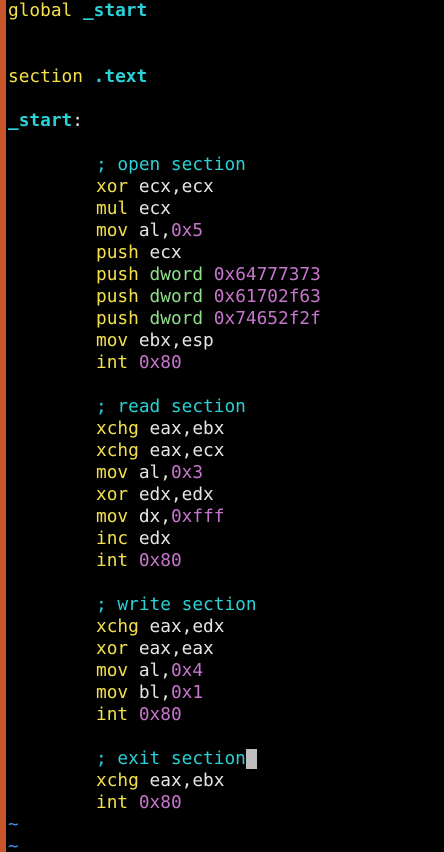 This screenshot has width=444, height=852. Describe the element at coordinates (112, 538) in the screenshot. I see `instruction-opcode: inc` at that location.